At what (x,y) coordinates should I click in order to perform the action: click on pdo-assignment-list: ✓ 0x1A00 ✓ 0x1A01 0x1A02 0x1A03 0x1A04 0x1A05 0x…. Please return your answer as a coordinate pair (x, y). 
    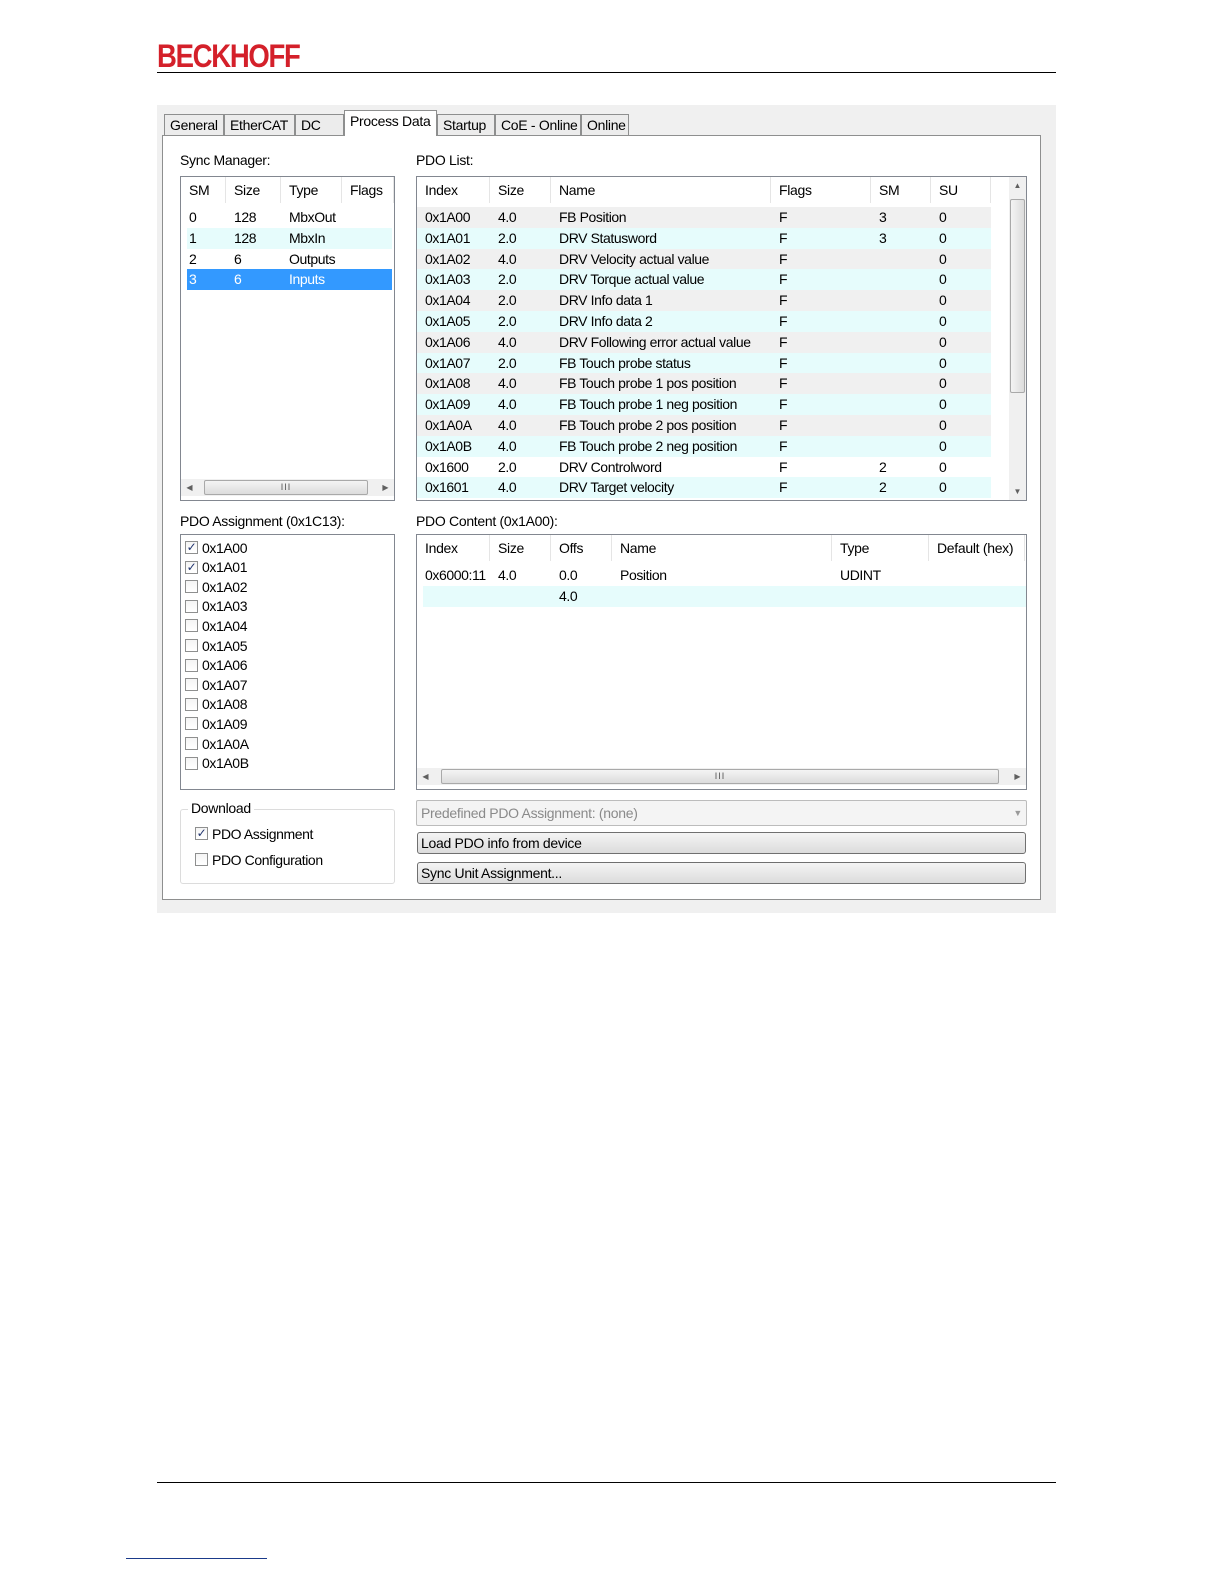
    Looking at the image, I should click on (287, 662).